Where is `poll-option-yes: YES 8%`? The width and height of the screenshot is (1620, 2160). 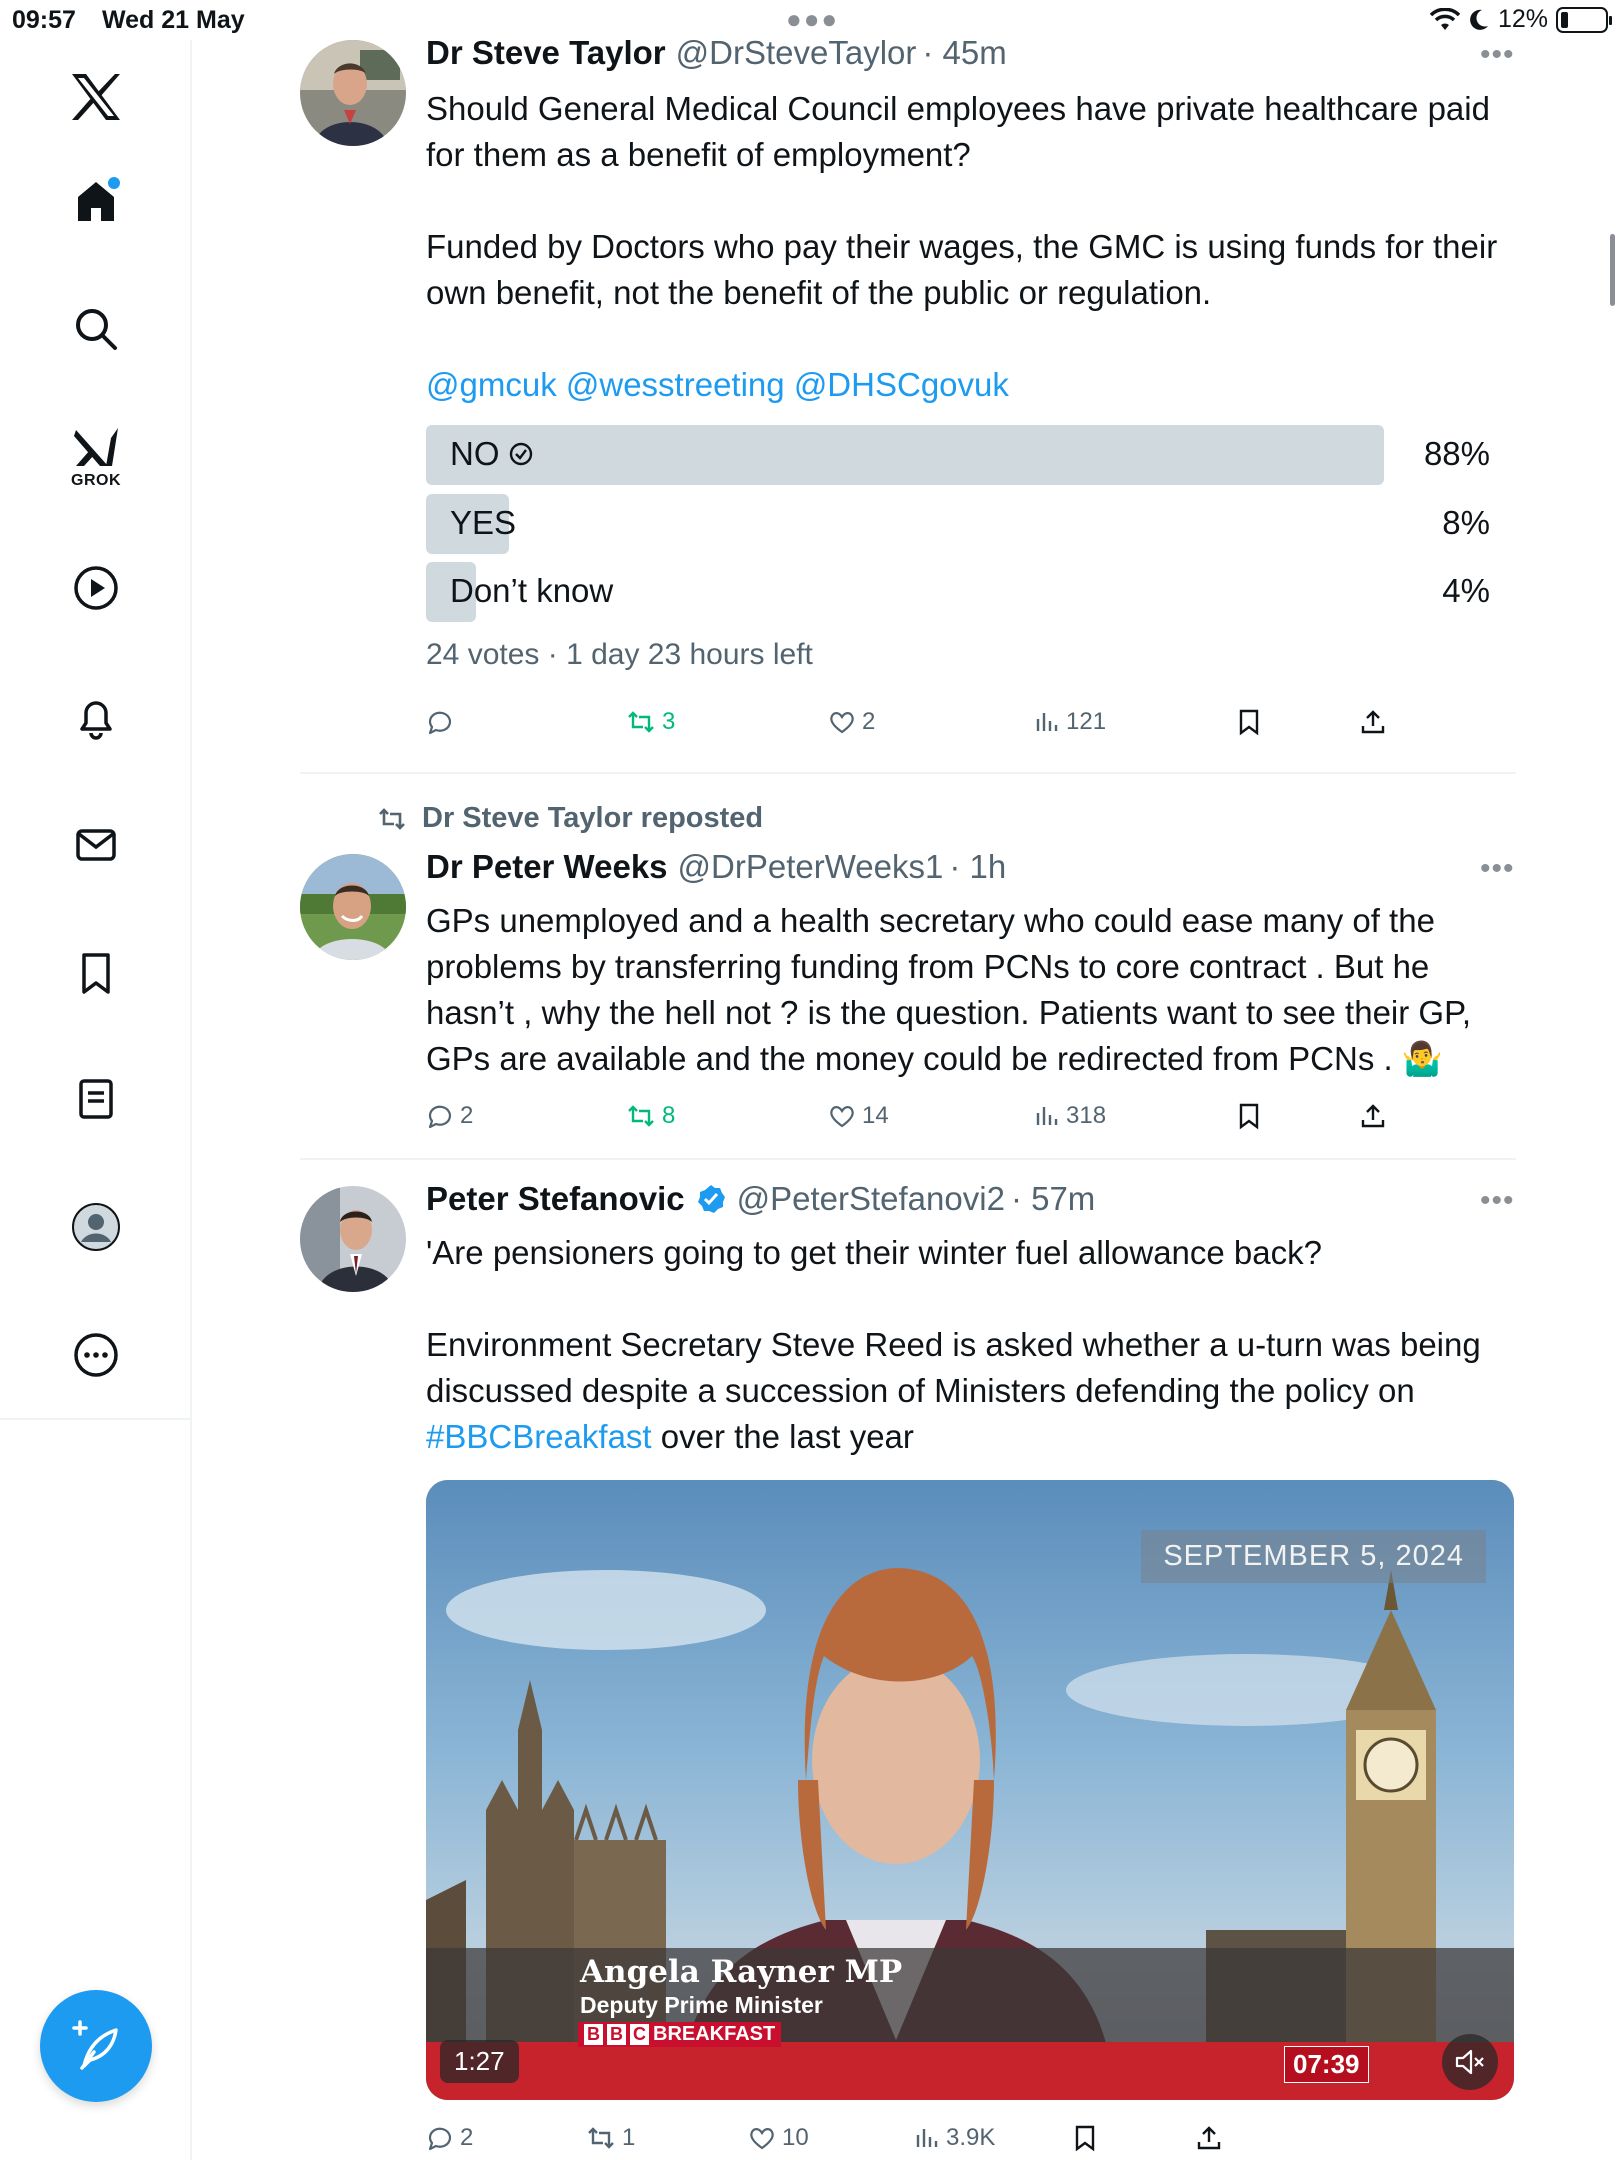
poll-option-yes: YES 8% is located at coordinates (958, 524).